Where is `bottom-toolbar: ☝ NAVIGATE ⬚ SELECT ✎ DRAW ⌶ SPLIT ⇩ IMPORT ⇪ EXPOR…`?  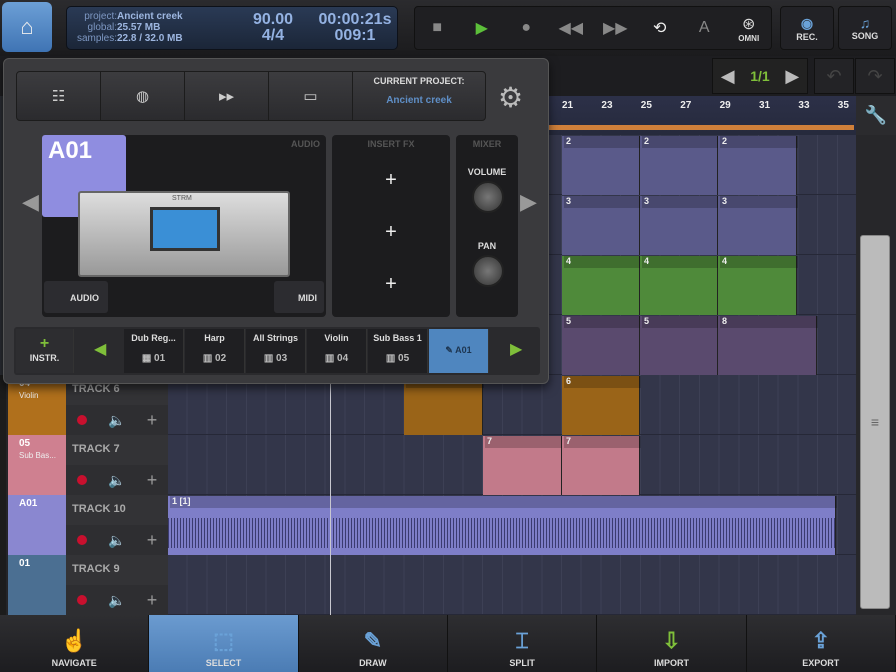
bottom-toolbar: ☝ NAVIGATE ⬚ SELECT ✎ DRAW ⌶ SPLIT ⇩ IMPORT ⇪ EXPOR… is located at coordinates (448, 643).